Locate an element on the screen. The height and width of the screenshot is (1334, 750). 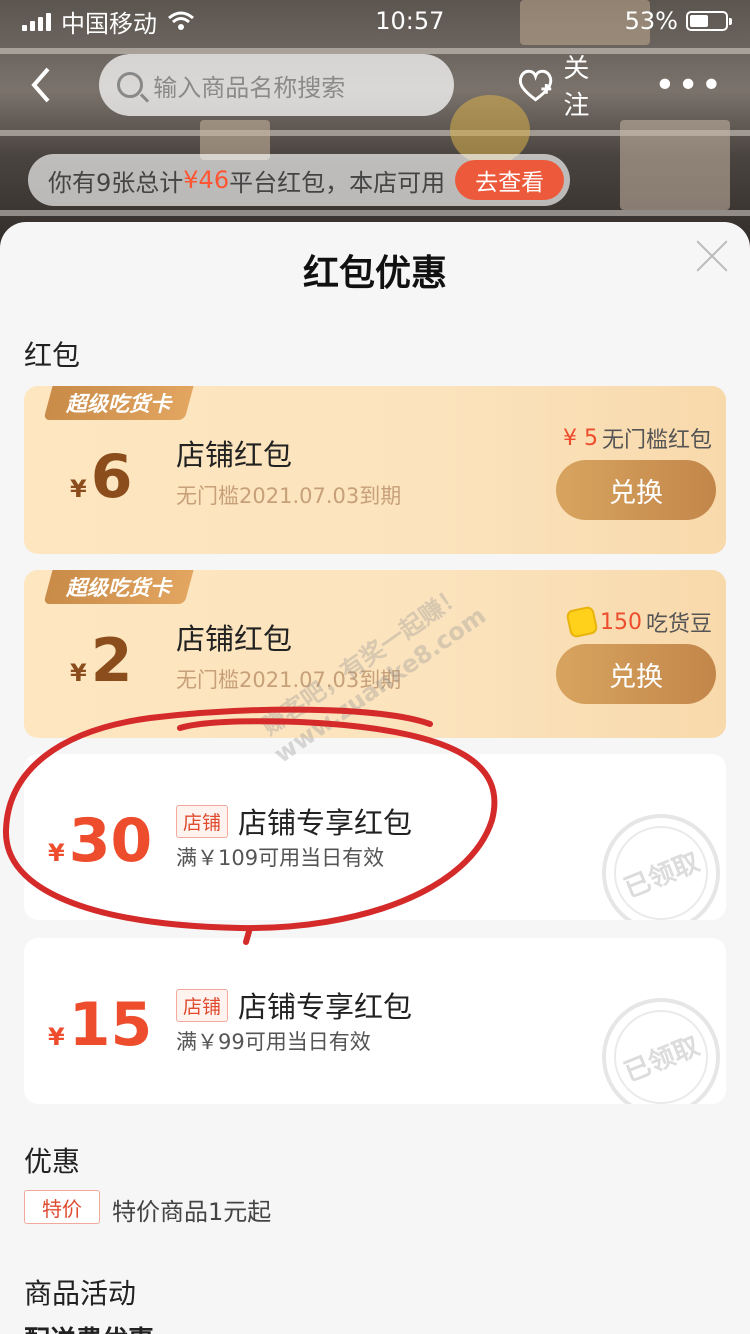
status-bar: 中国移动 10:57 53% is located at coordinates (375, 21).